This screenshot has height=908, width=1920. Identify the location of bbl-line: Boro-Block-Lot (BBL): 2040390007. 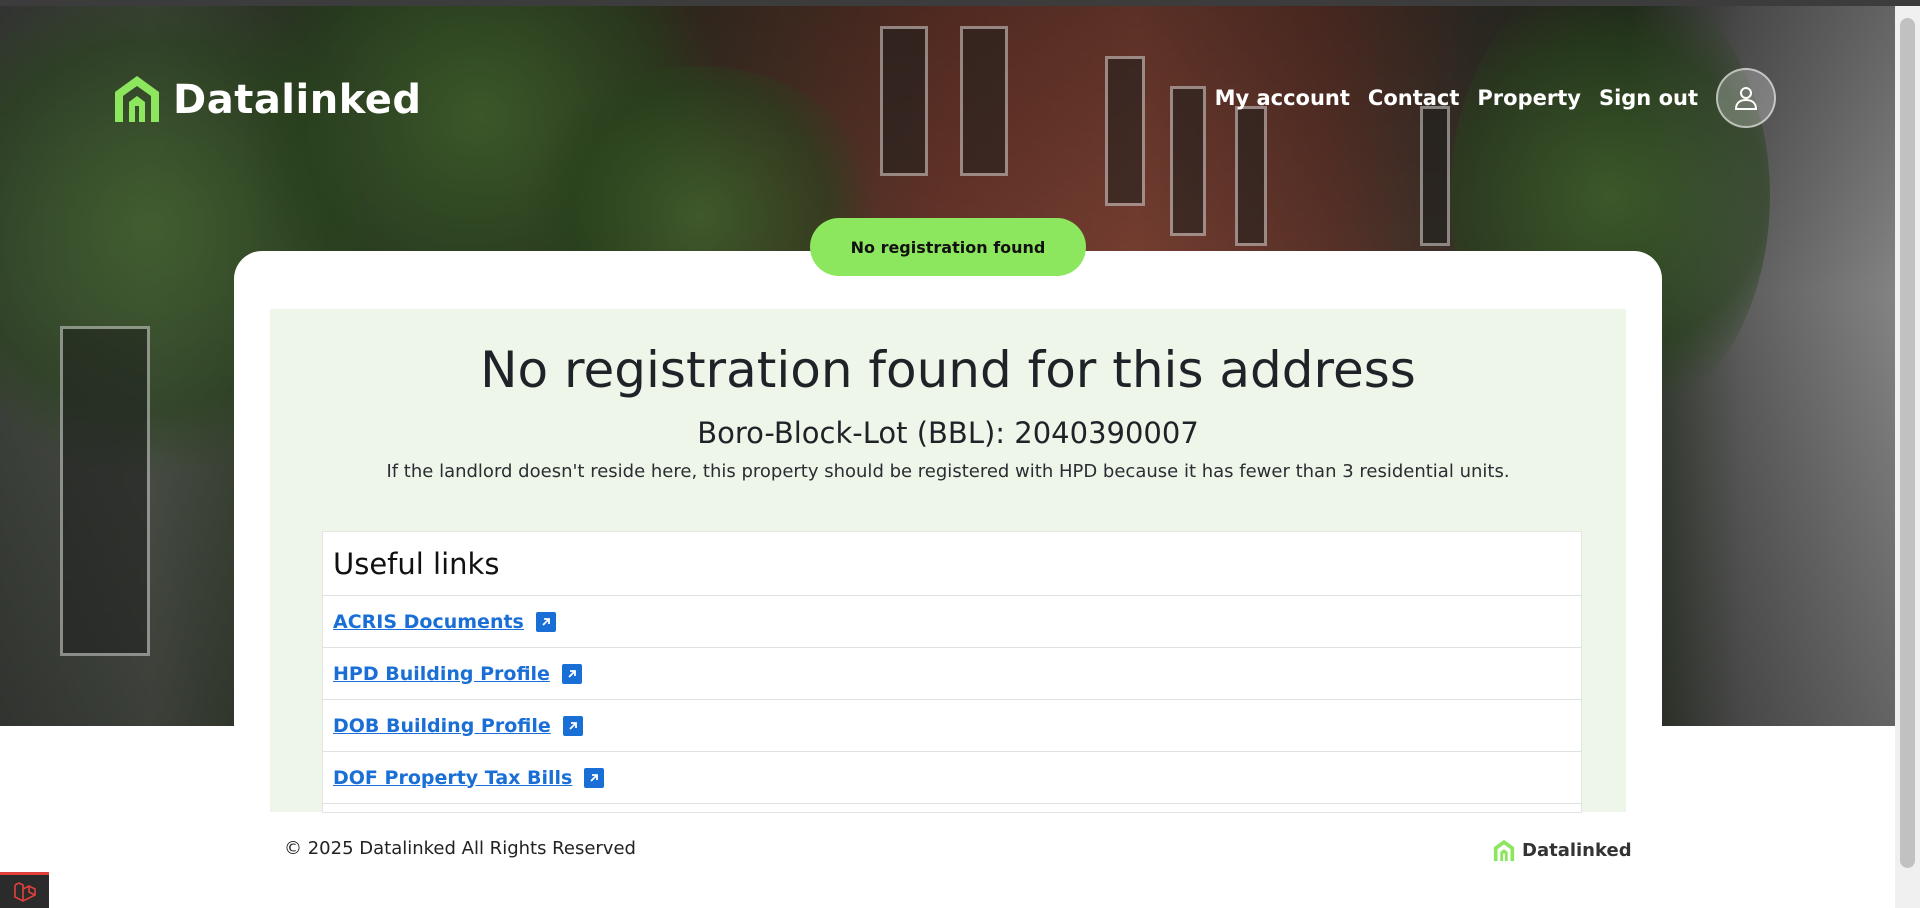
(948, 433).